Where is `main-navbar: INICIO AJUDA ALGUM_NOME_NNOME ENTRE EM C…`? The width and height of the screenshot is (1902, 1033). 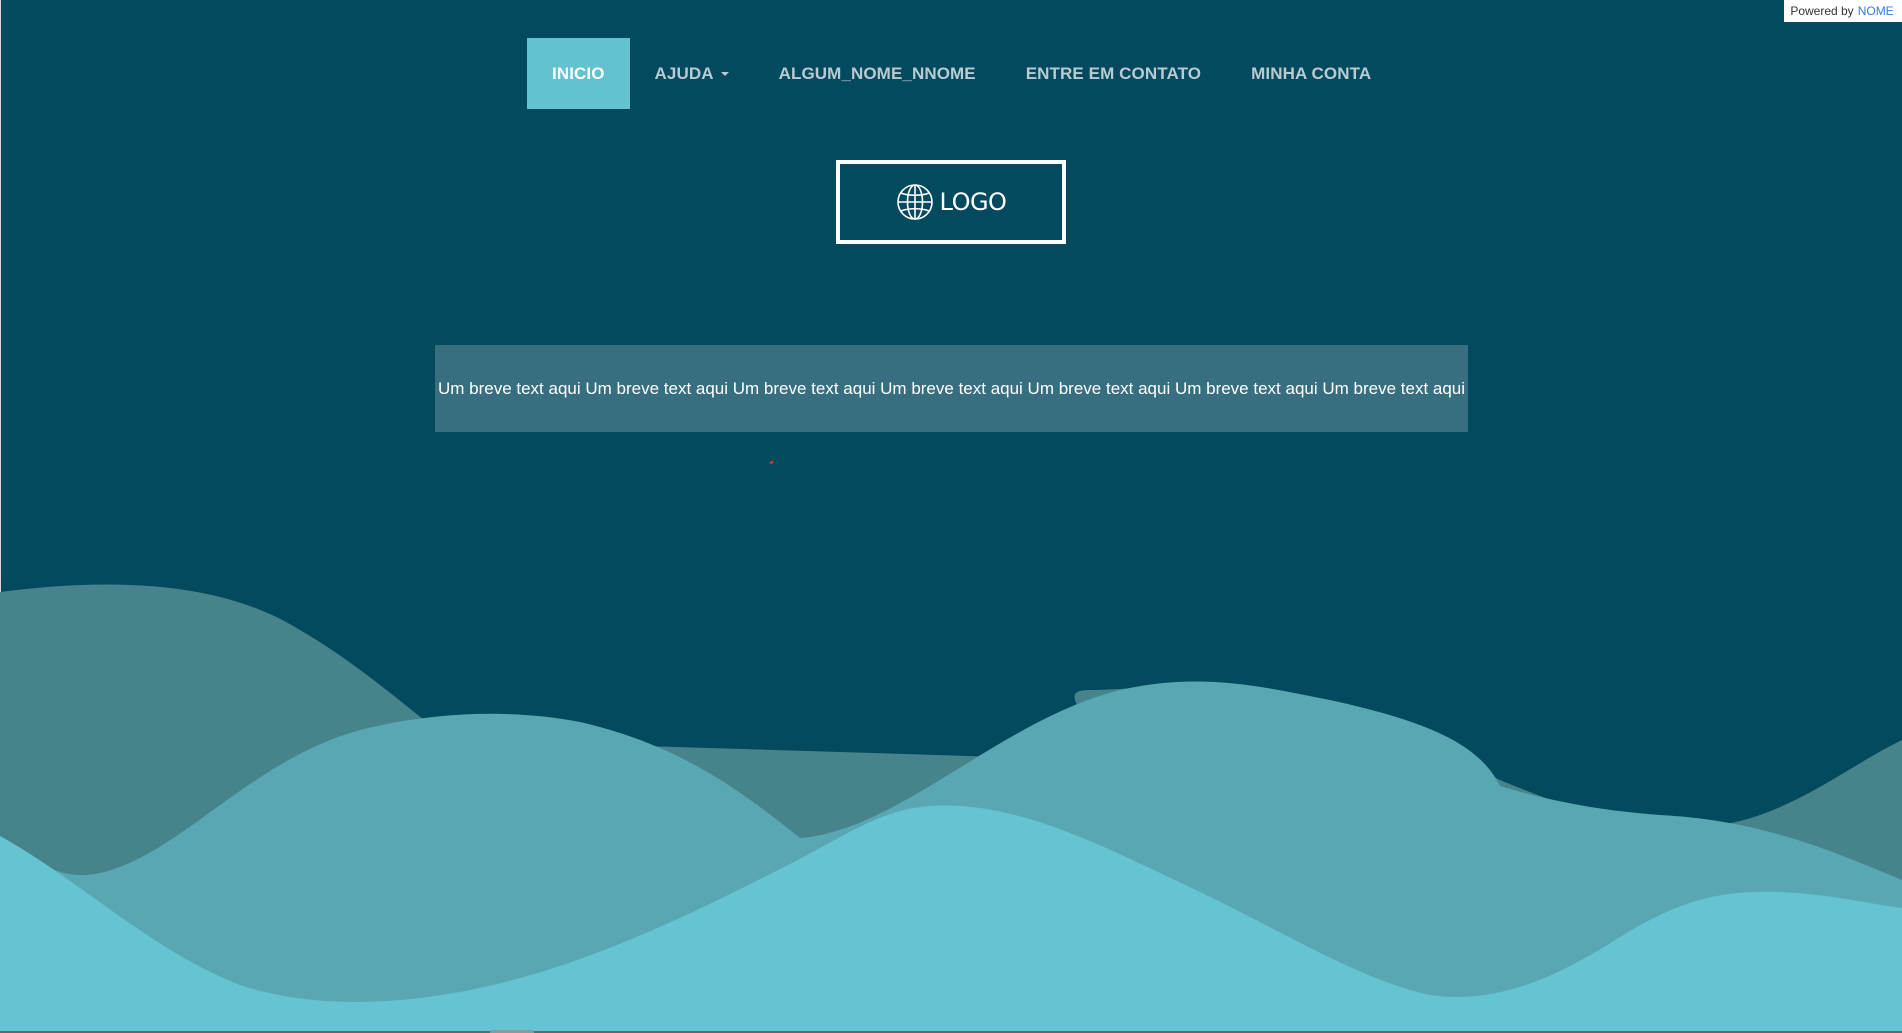
main-navbar: INICIO AJUDA ALGUM_NOME_NNOME ENTRE EM C… is located at coordinates (961, 73).